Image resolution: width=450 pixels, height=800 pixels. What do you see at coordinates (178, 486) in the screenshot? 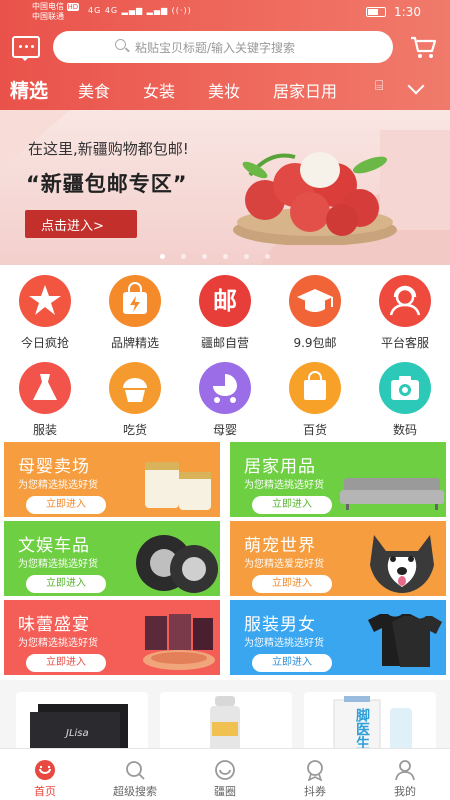
I see `milk-can-image` at bounding box center [178, 486].